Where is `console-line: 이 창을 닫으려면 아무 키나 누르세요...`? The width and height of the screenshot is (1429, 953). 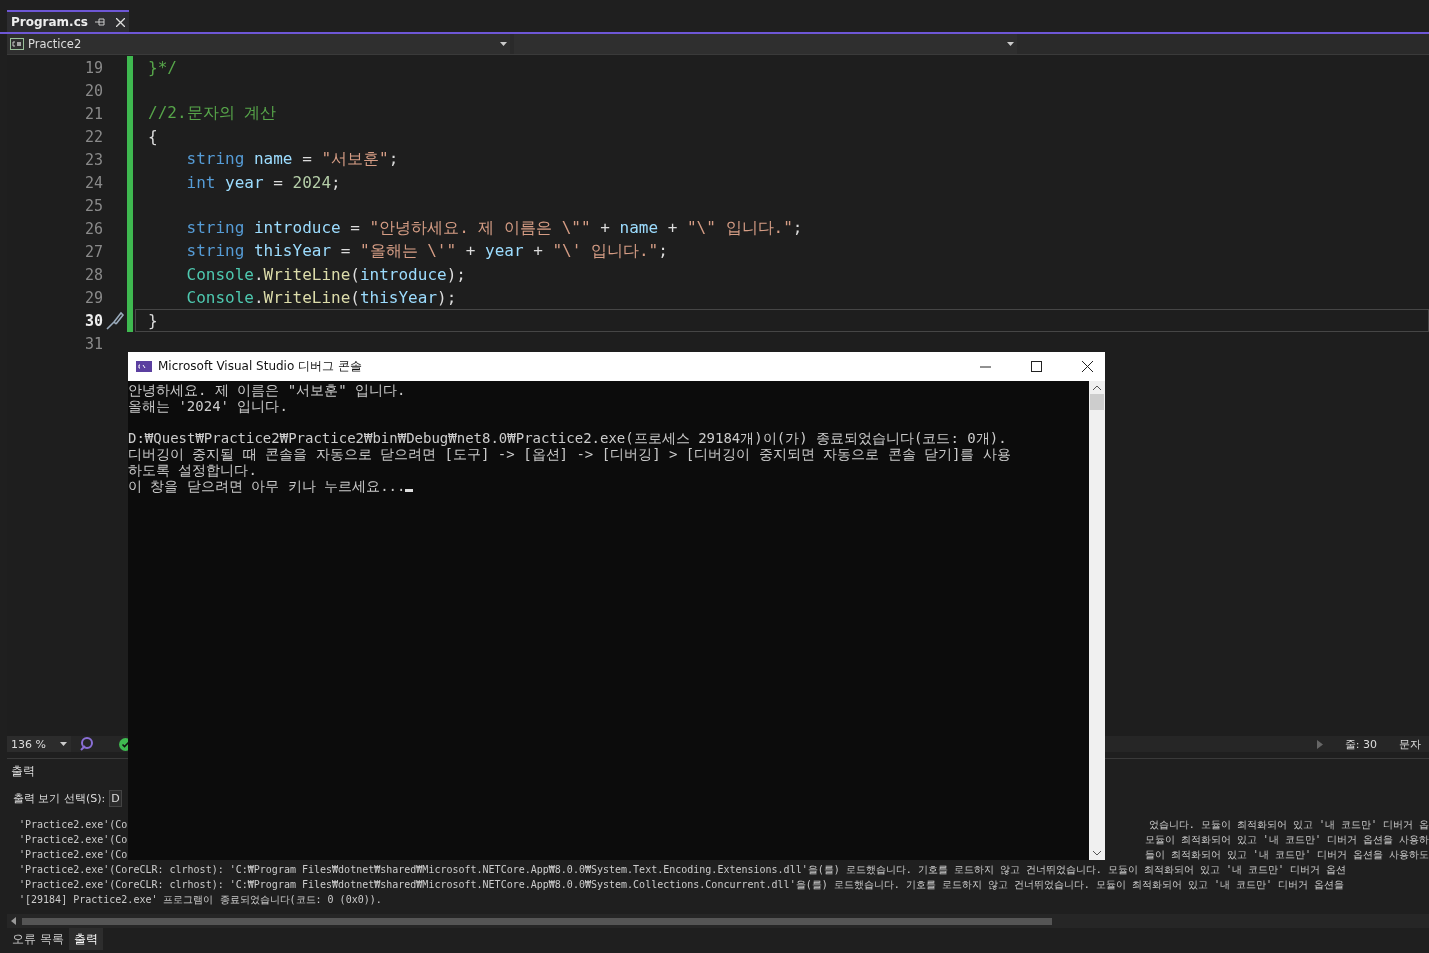
console-line: 이 창을 닫으려면 아무 키나 누르세요... is located at coordinates (267, 486).